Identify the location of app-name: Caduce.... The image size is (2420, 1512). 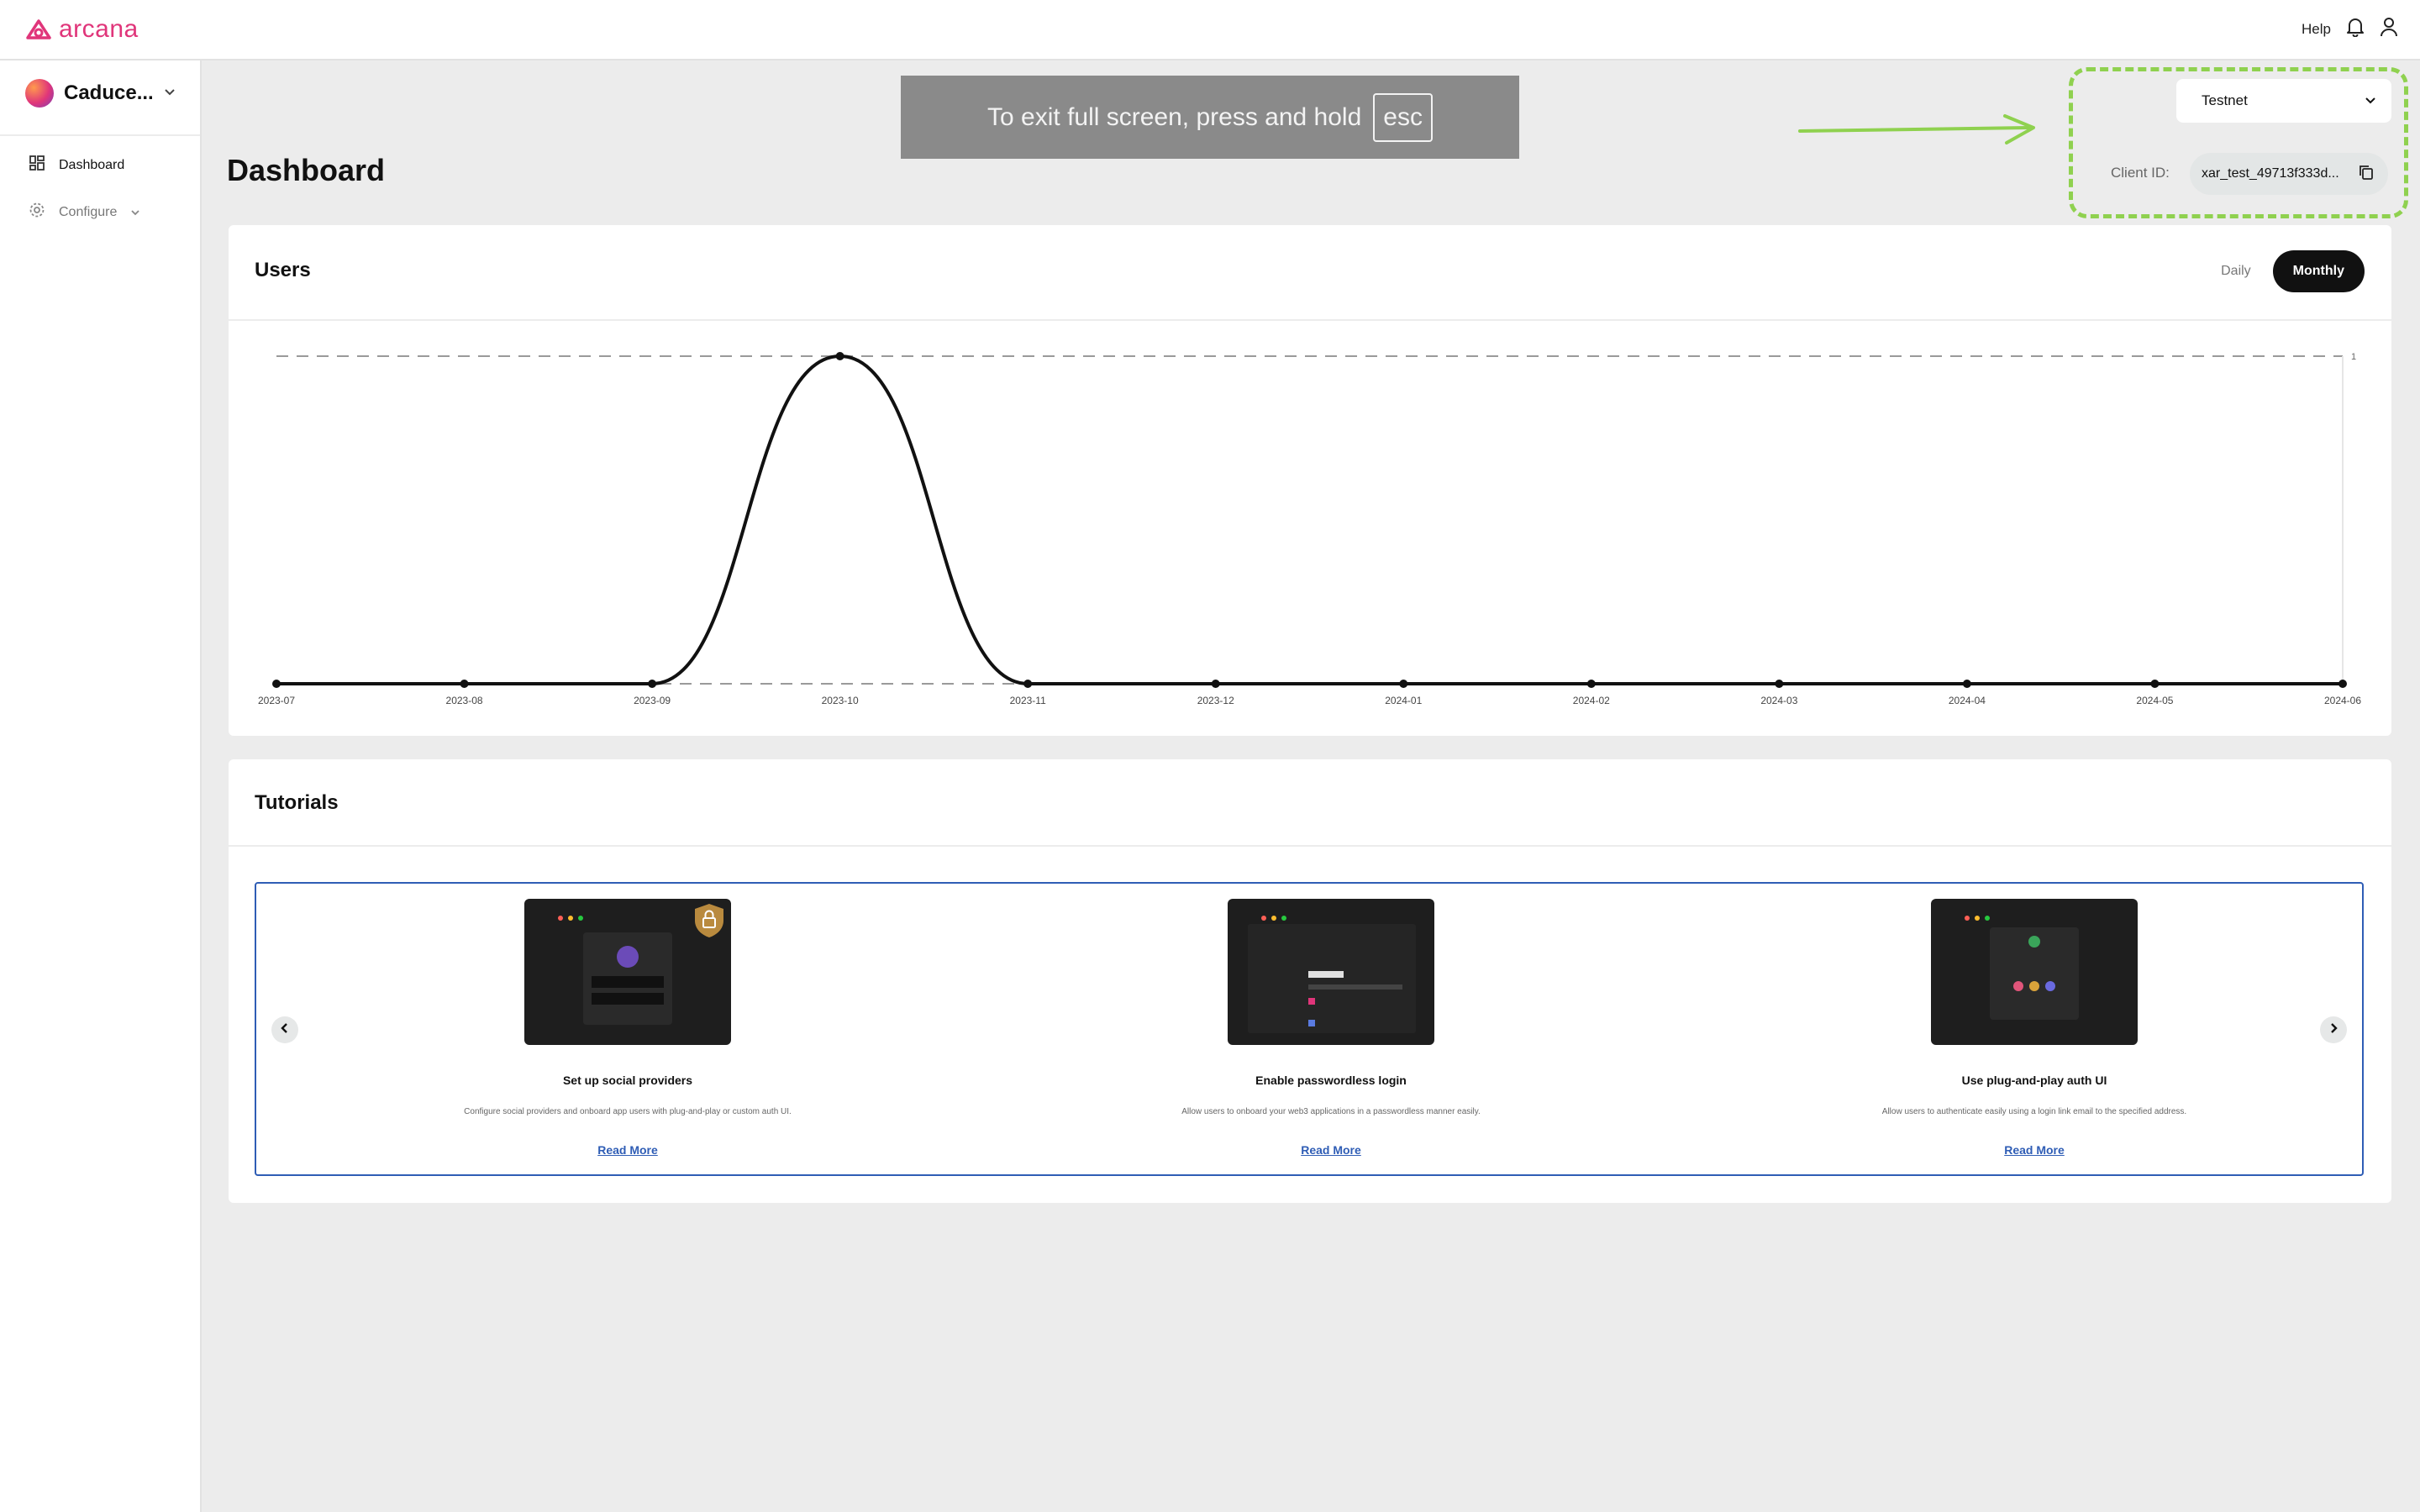
(109, 92).